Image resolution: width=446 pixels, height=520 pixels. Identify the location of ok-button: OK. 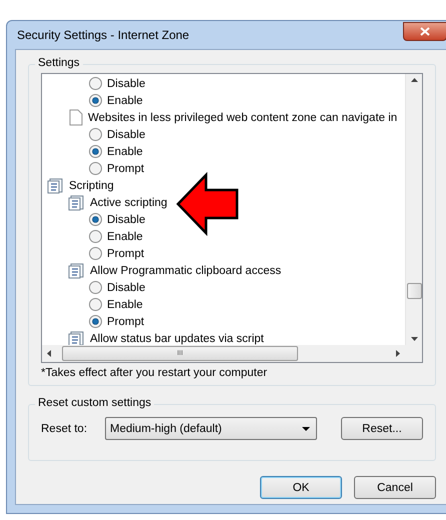
(301, 487).